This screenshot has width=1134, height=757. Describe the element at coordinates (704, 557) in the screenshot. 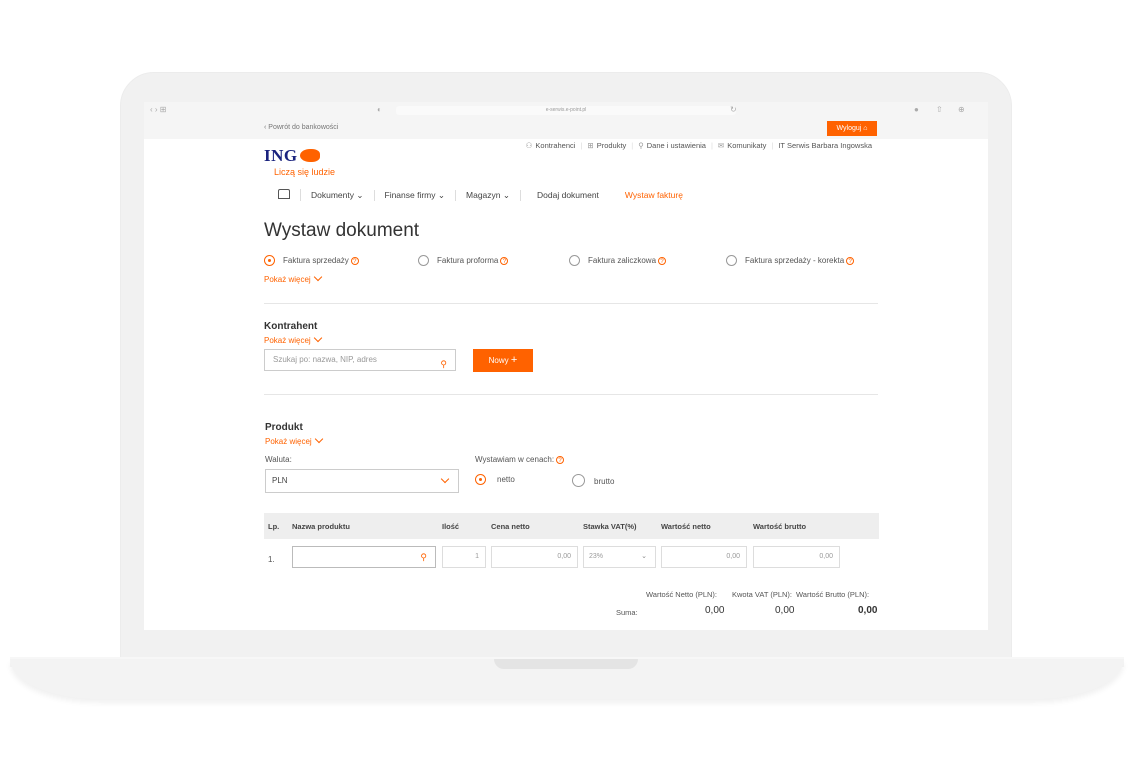

I see `net-value-input: 0,00` at that location.